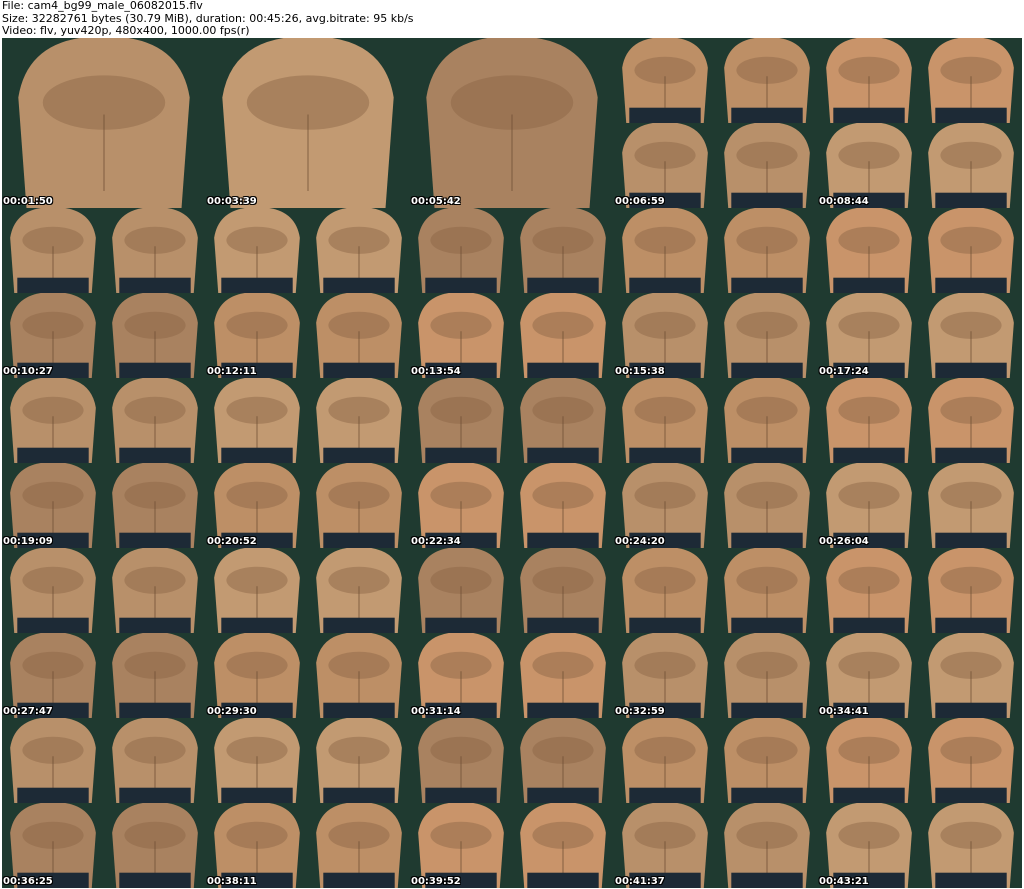 The width and height of the screenshot is (1024, 889). Describe the element at coordinates (28, 881) in the screenshot. I see `thumbnail-timestamp: 00:36:25` at that location.